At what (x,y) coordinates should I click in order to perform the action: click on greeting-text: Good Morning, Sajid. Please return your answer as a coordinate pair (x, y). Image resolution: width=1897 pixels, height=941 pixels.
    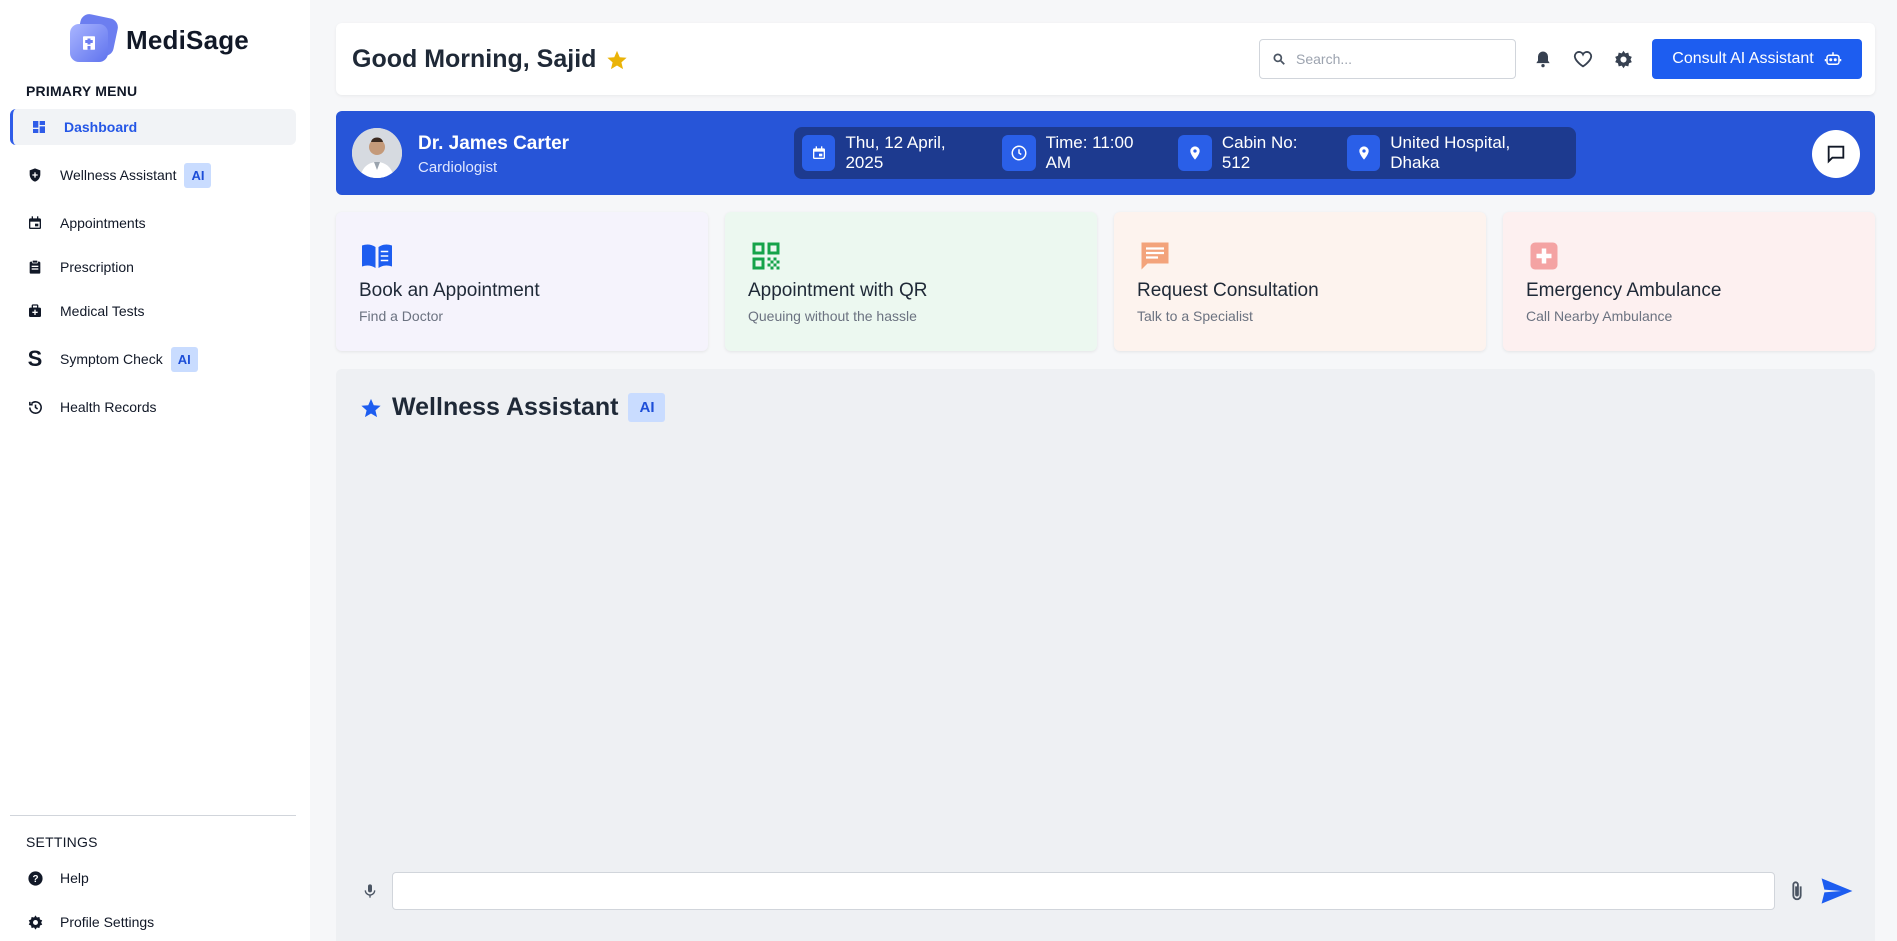
    Looking at the image, I should click on (474, 59).